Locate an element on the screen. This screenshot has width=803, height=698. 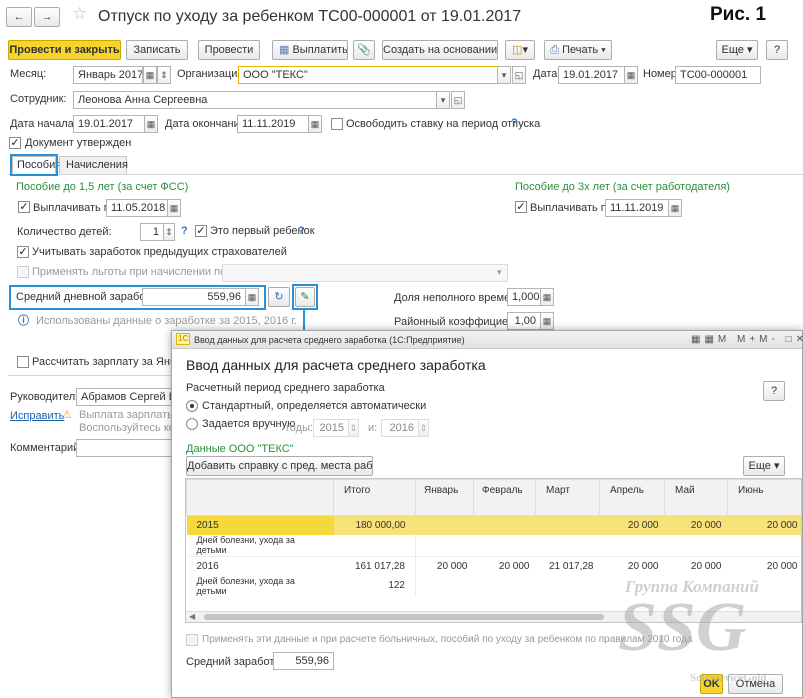
create-based-on-button: Создать на основании ▾ is located at coordinates (440, 50).